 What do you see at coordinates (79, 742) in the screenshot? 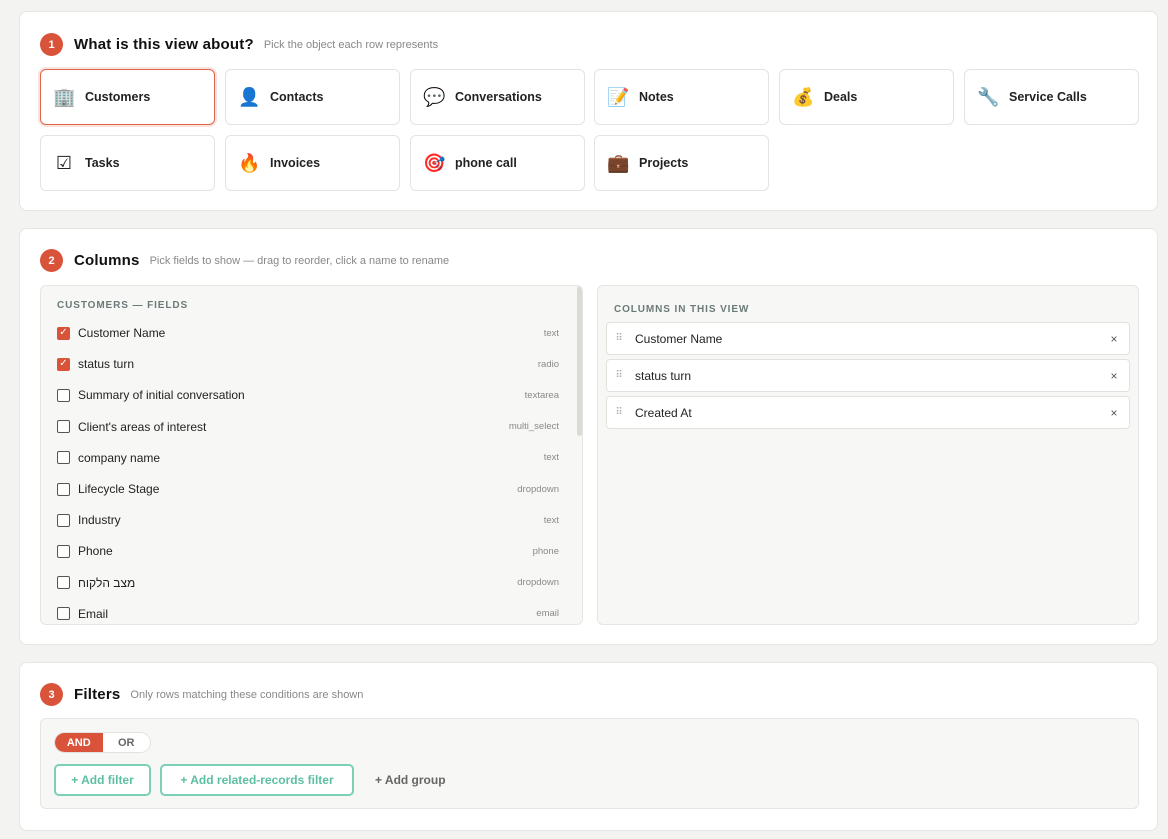
I see `and-toggle-button: AND` at bounding box center [79, 742].